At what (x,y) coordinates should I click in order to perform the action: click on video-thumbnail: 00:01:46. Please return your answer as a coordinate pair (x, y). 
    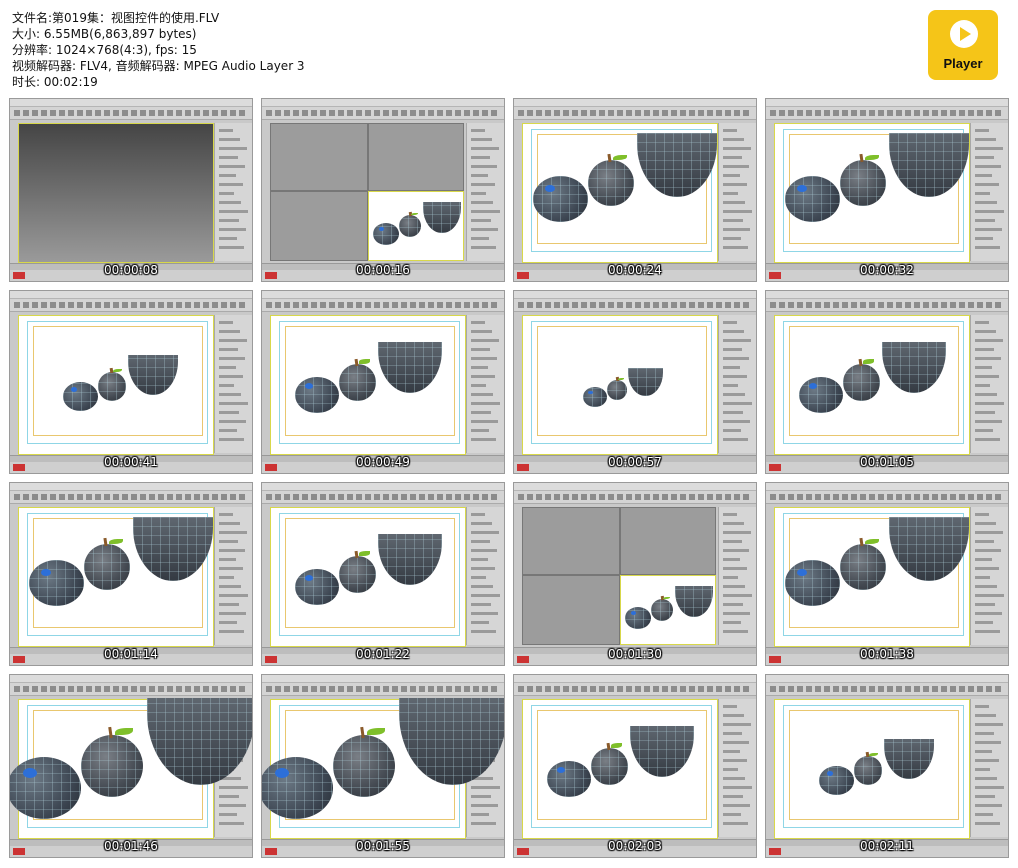
    Looking at the image, I should click on (131, 766).